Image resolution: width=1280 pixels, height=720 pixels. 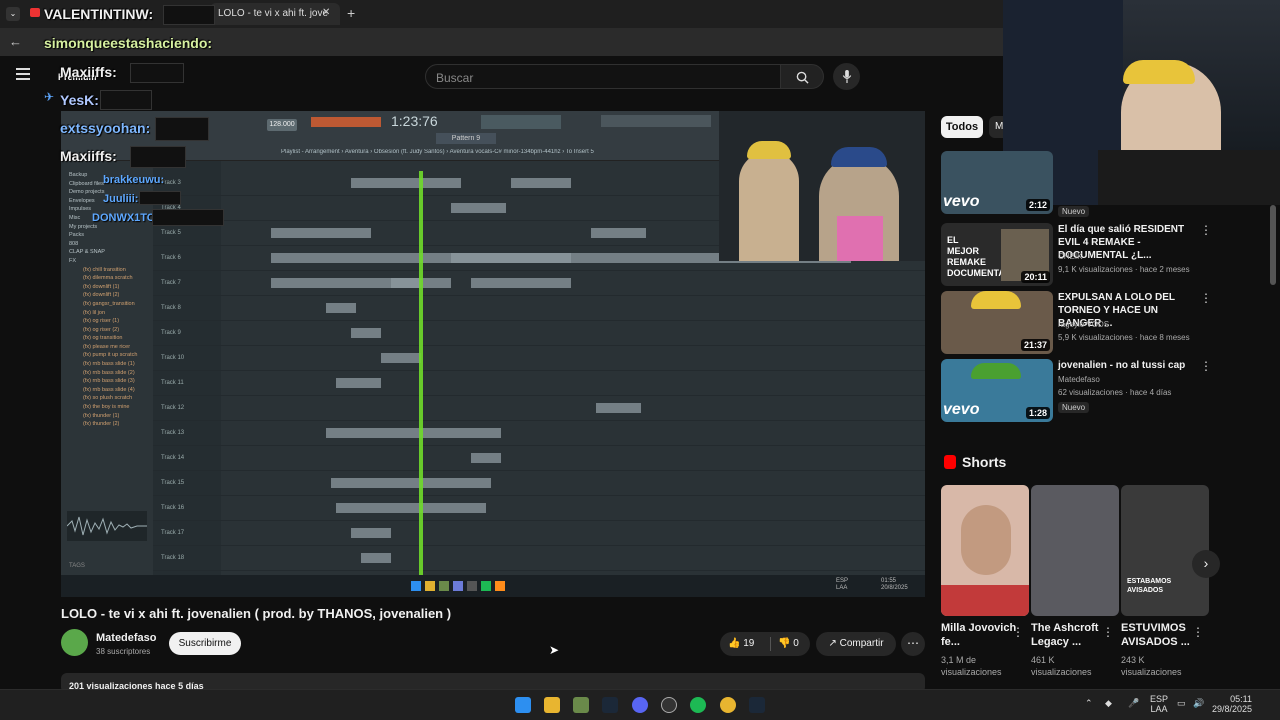 What do you see at coordinates (997, 390) in the screenshot?
I see `video-thumb-4: vevo 1:28` at bounding box center [997, 390].